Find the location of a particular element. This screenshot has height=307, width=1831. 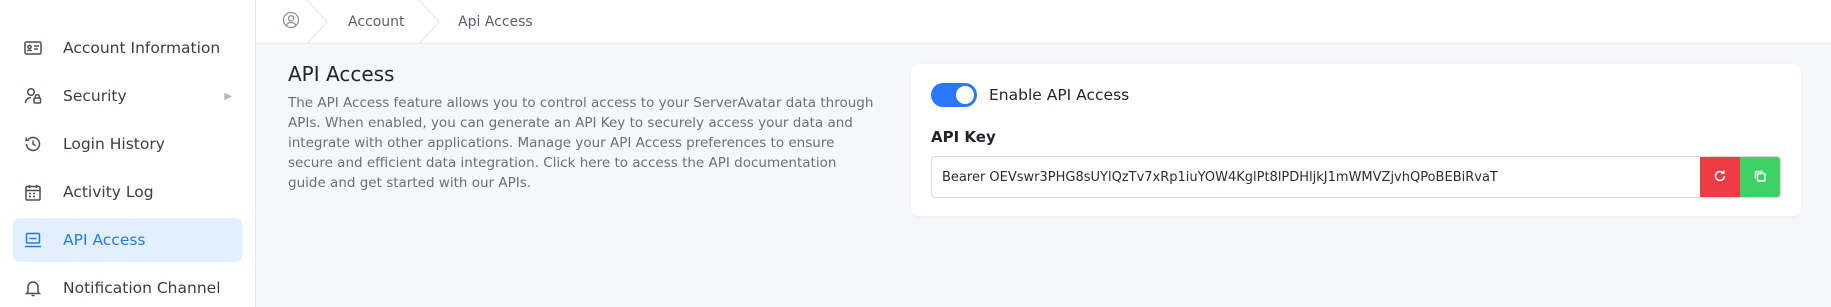

chevron-right-icon: ▶ is located at coordinates (228, 96).